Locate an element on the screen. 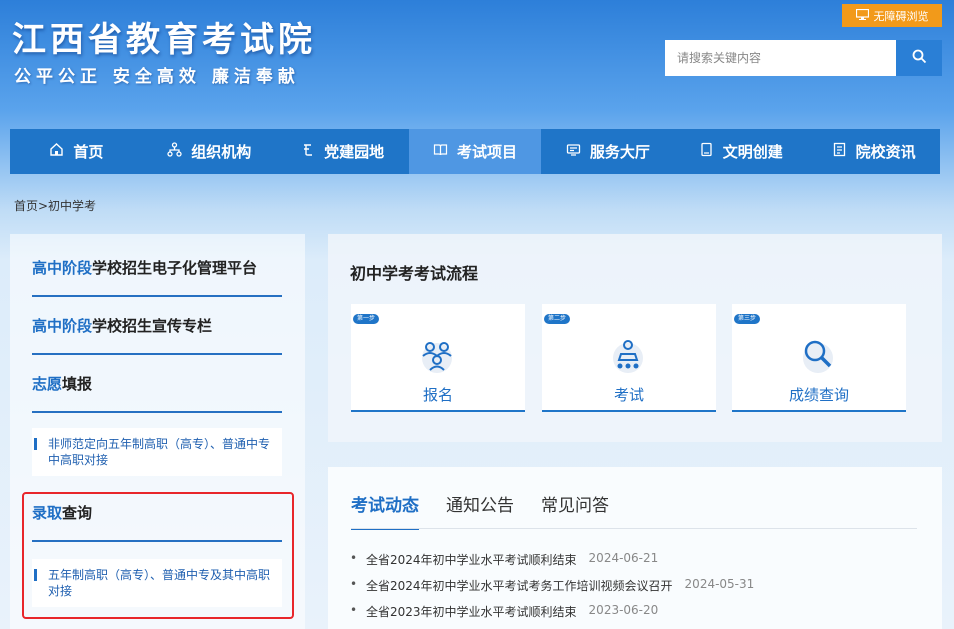 The height and width of the screenshot is (629, 954). nav-label: 考试项目 is located at coordinates (487, 151).